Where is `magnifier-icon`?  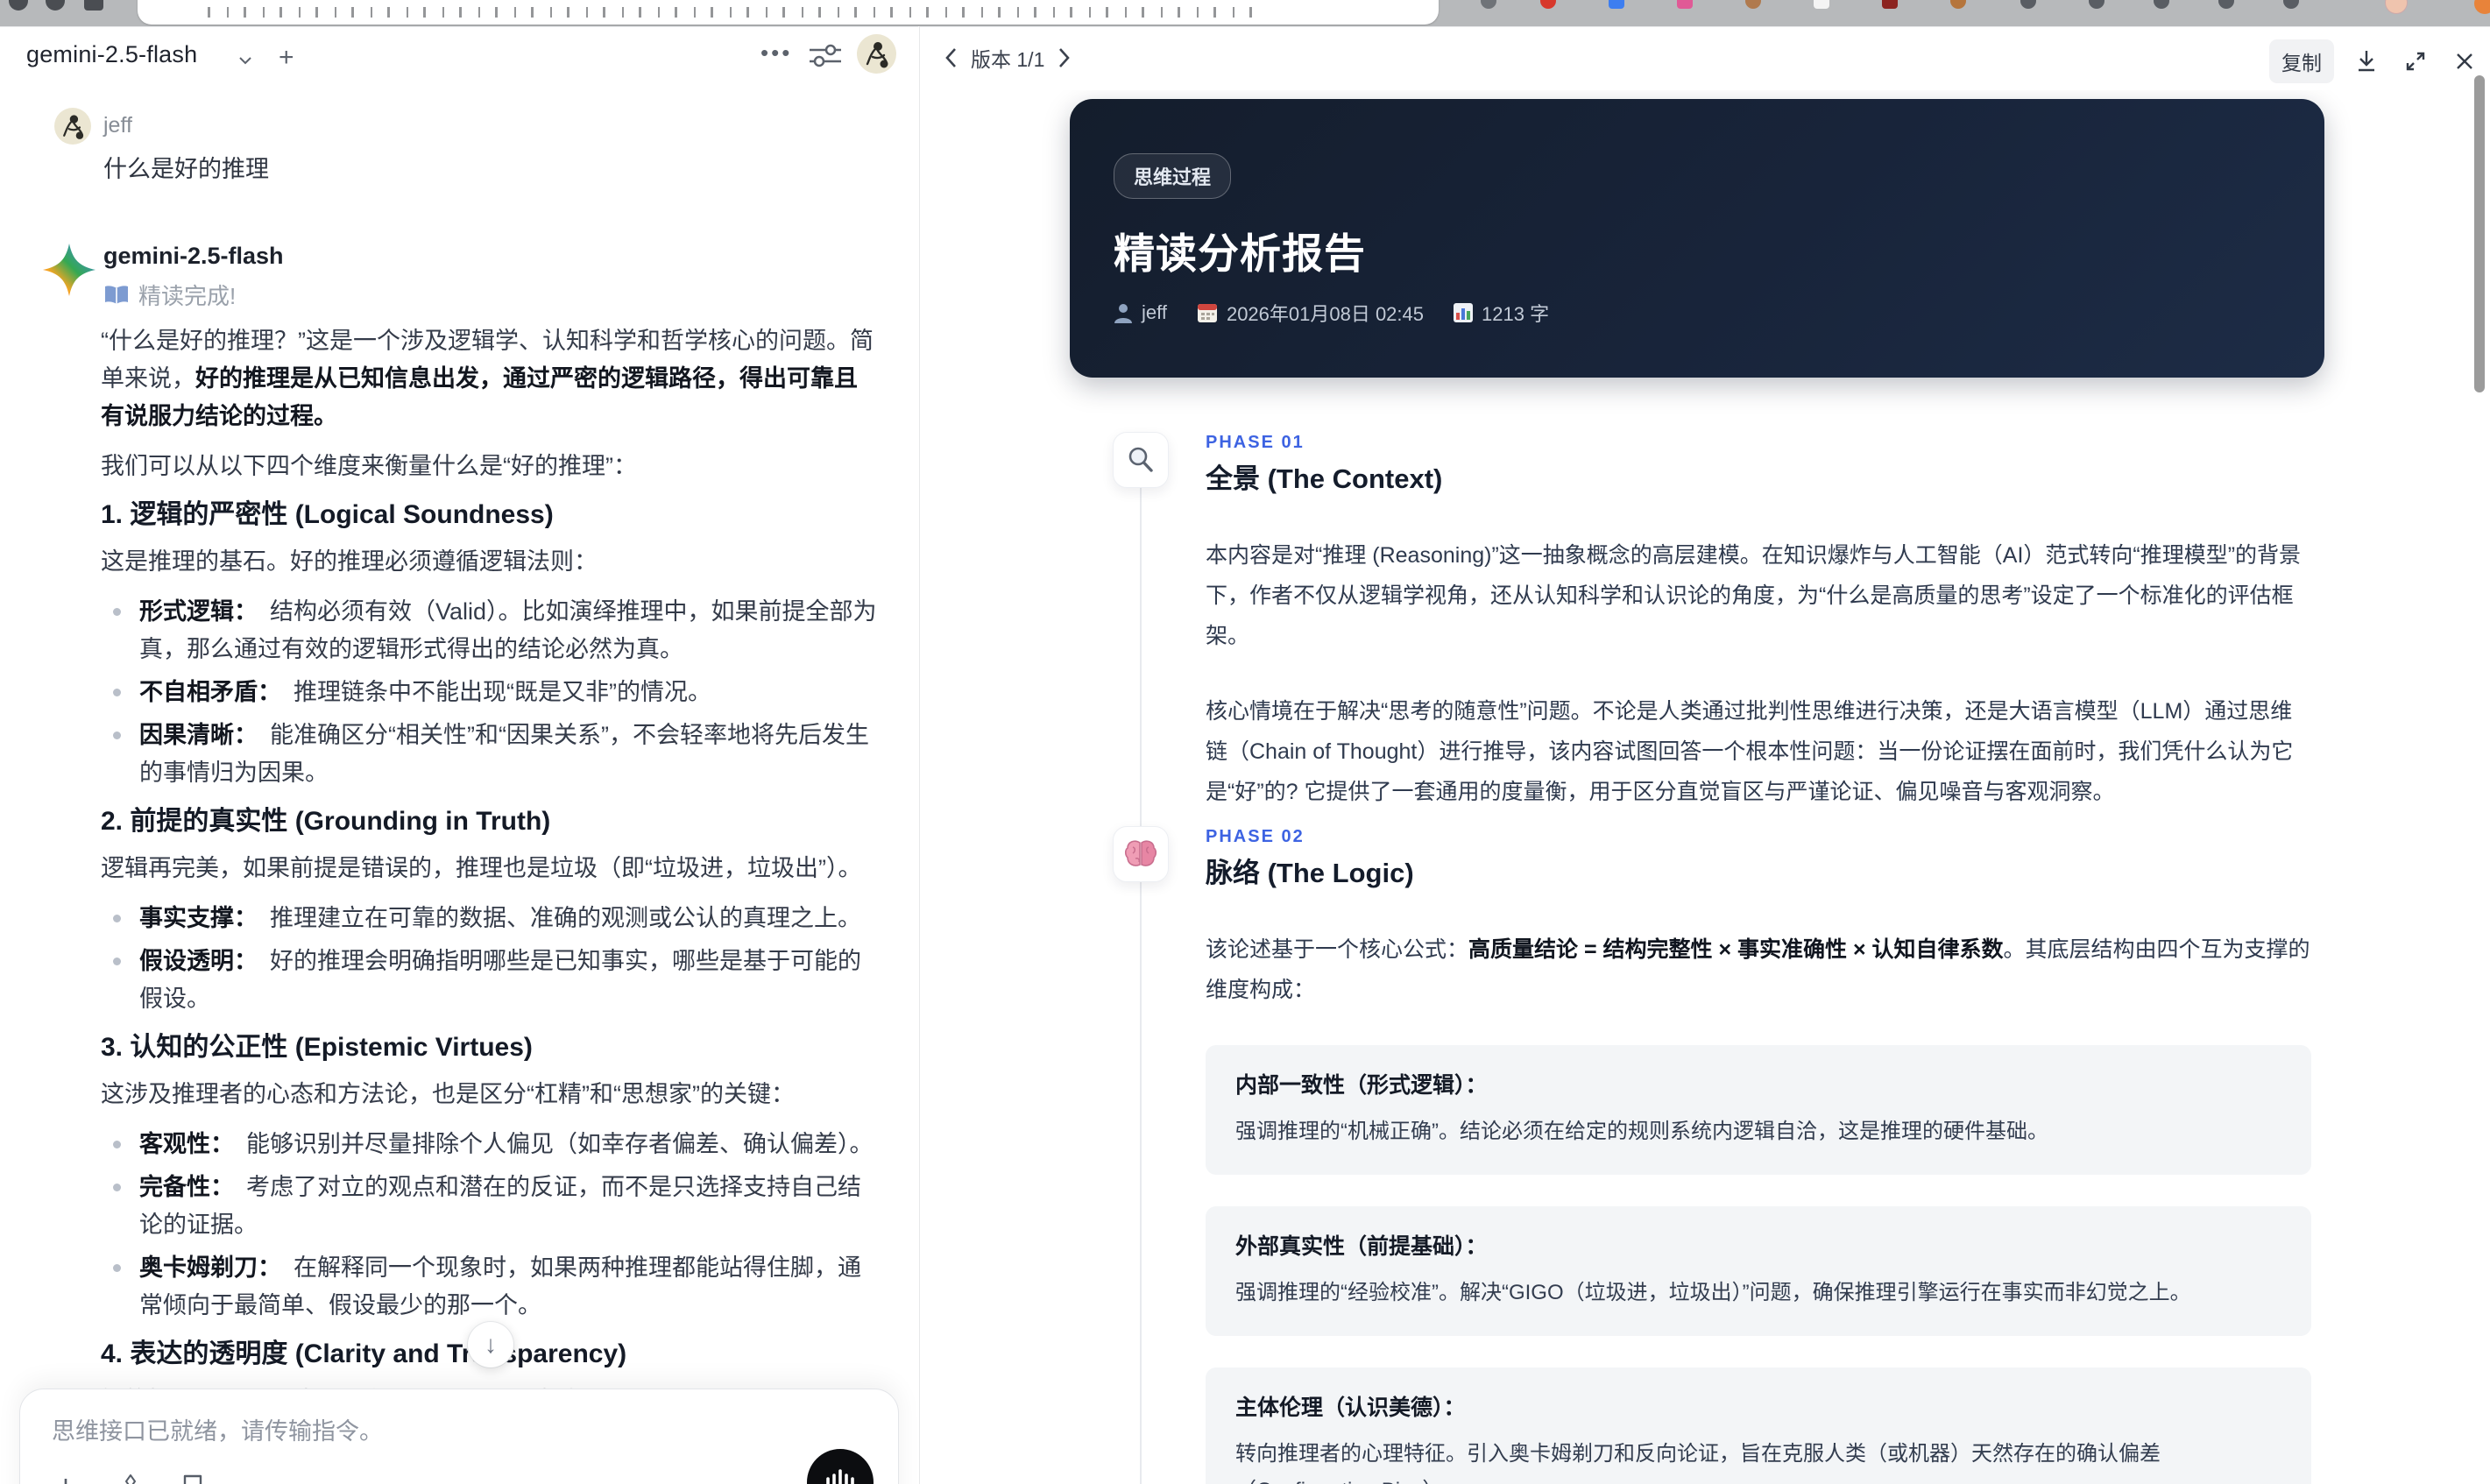 magnifier-icon is located at coordinates (1141, 460).